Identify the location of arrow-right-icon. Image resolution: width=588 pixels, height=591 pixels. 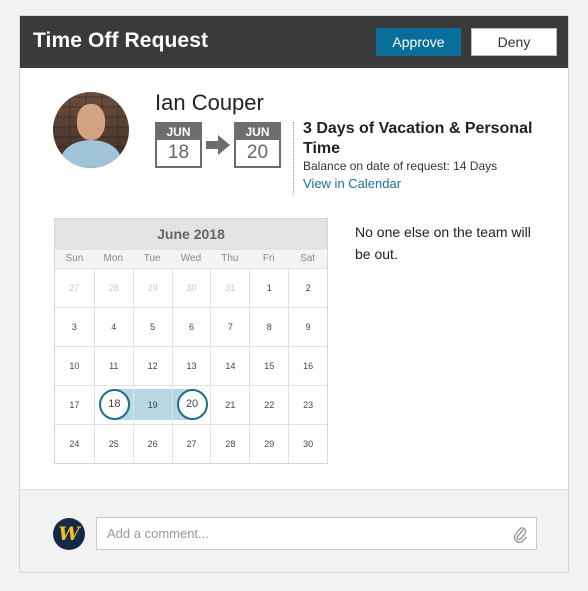
(218, 145).